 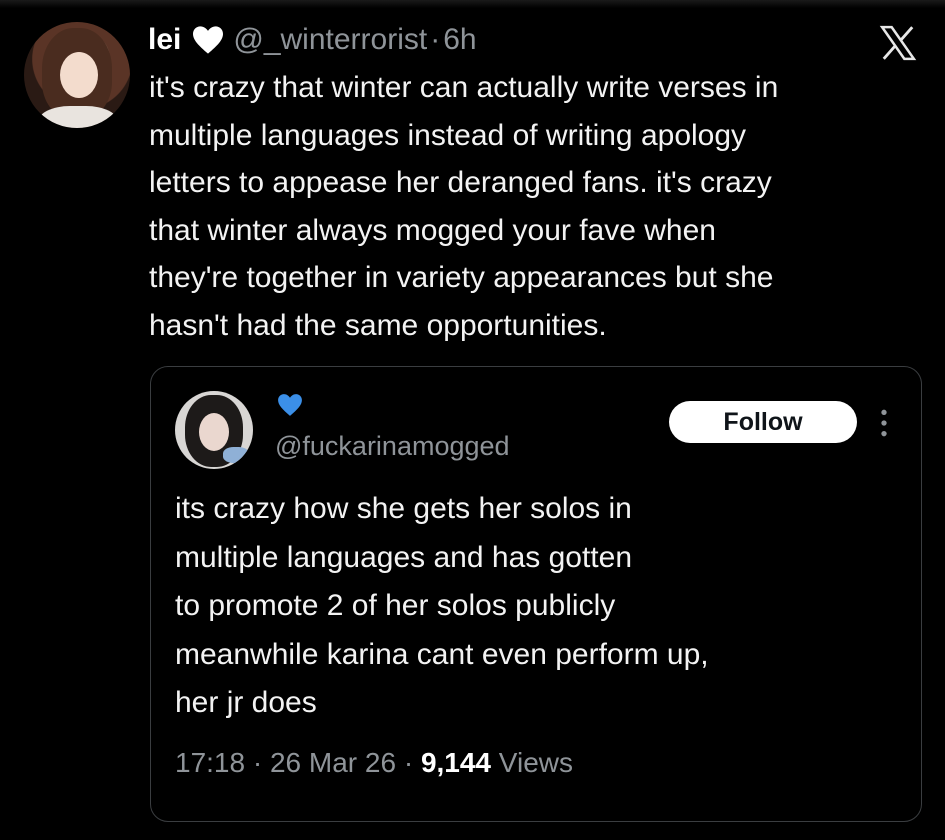 I want to click on quoted-avatar-accent, so click(x=236, y=455).